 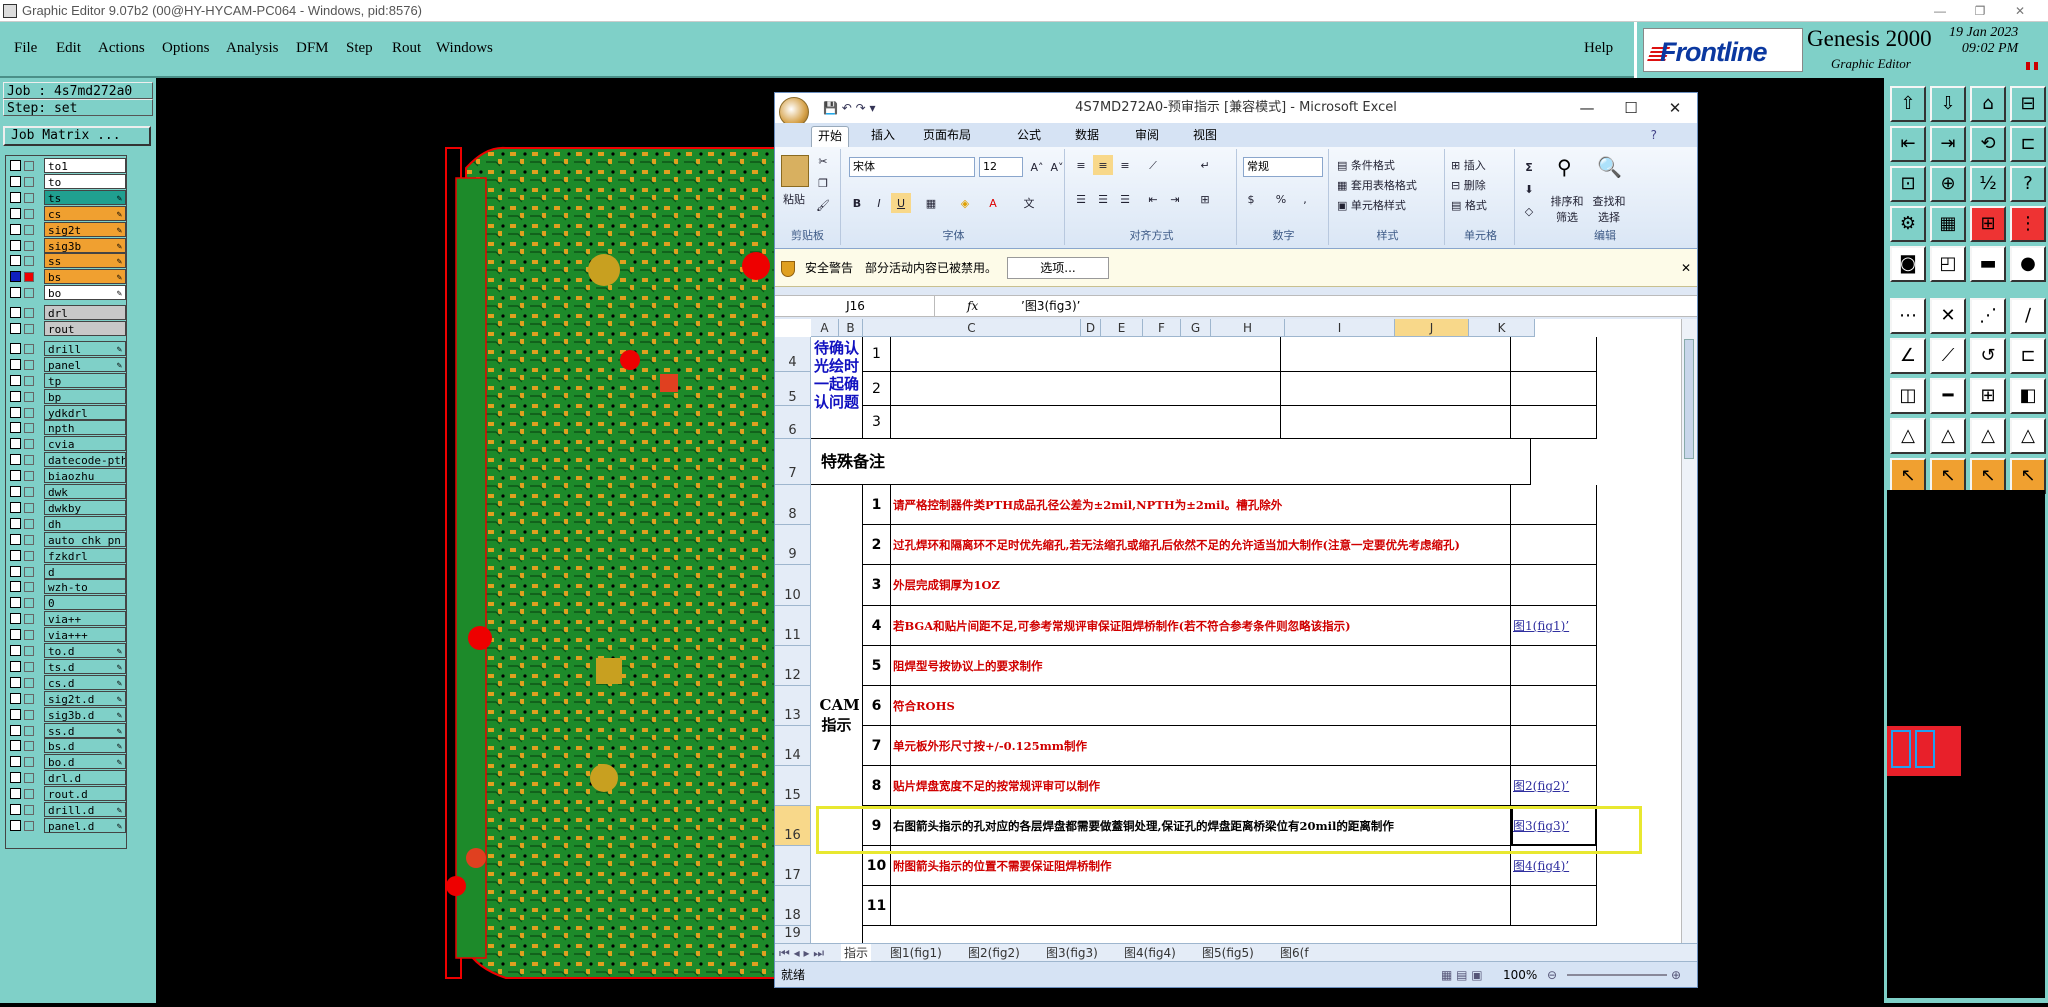 I want to click on column-header: G, so click(x=1196, y=328).